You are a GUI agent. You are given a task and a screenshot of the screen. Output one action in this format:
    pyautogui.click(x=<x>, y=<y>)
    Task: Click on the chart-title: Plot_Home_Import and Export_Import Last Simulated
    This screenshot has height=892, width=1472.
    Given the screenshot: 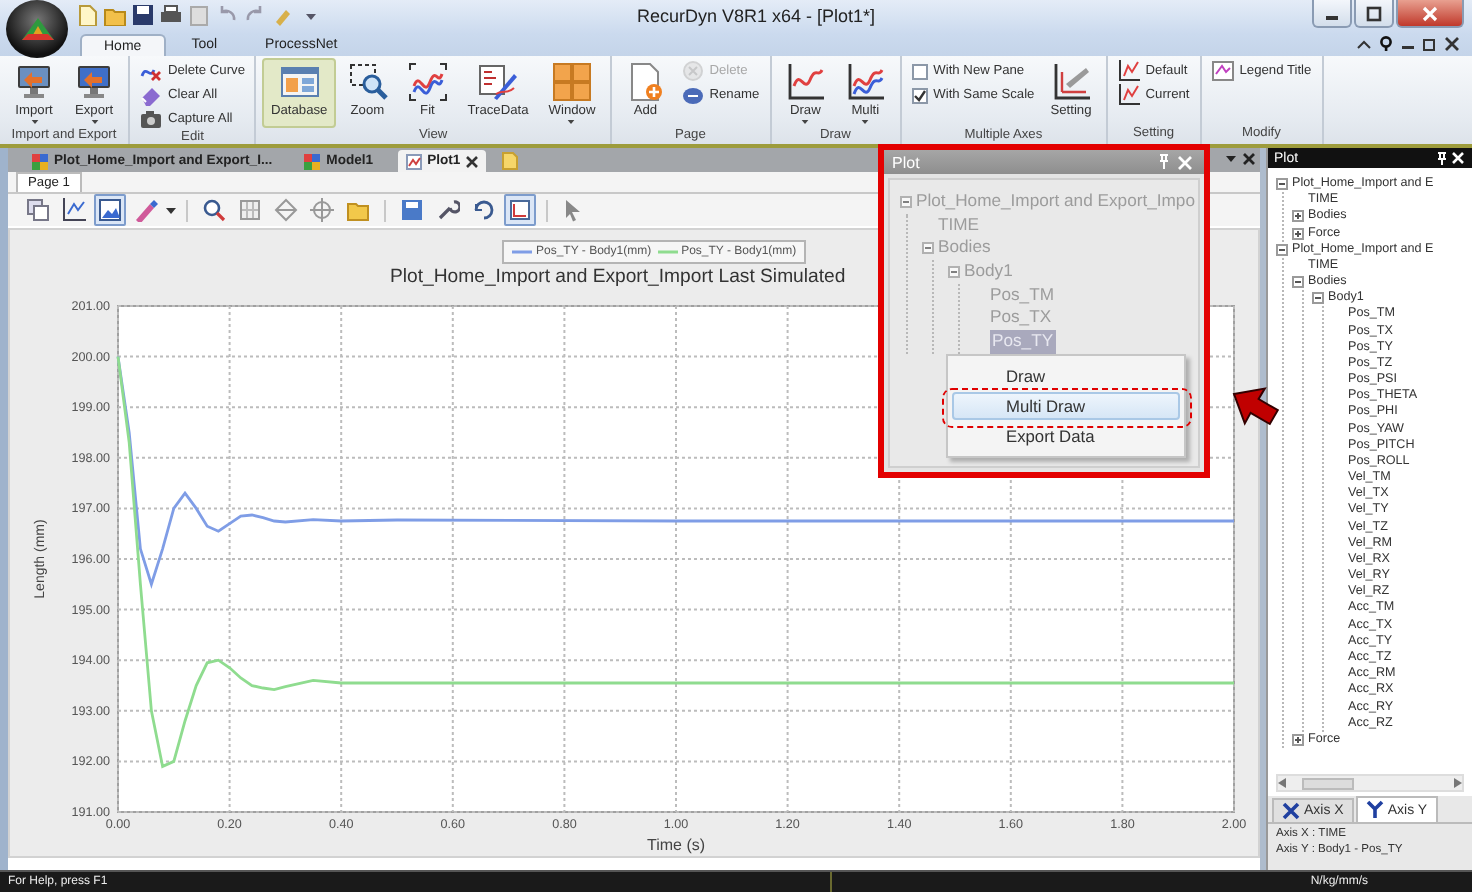 What is the action you would take?
    pyautogui.click(x=618, y=277)
    